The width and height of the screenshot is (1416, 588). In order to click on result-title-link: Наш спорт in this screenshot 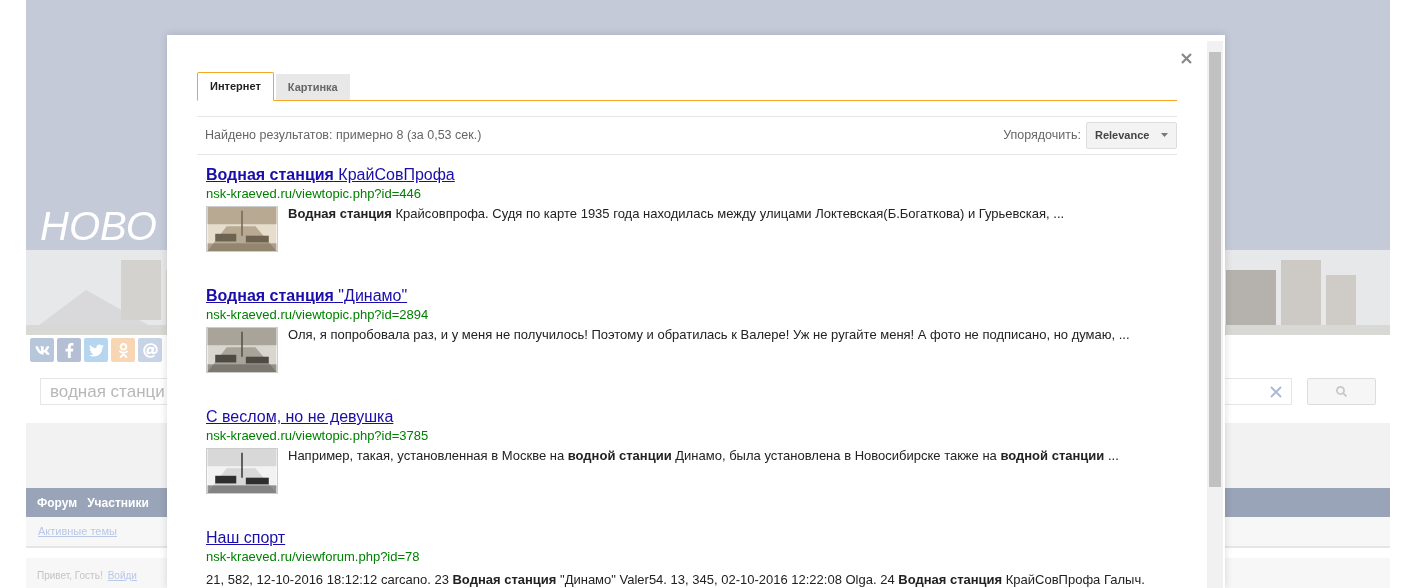, I will do `click(246, 538)`.